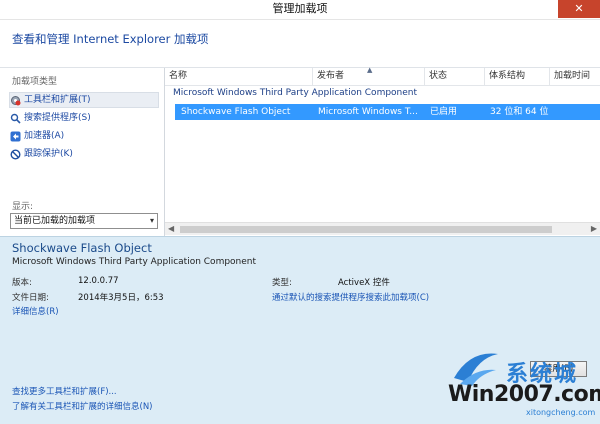  Describe the element at coordinates (171, 228) in the screenshot. I see `scroll-left-icon: ◀` at that location.